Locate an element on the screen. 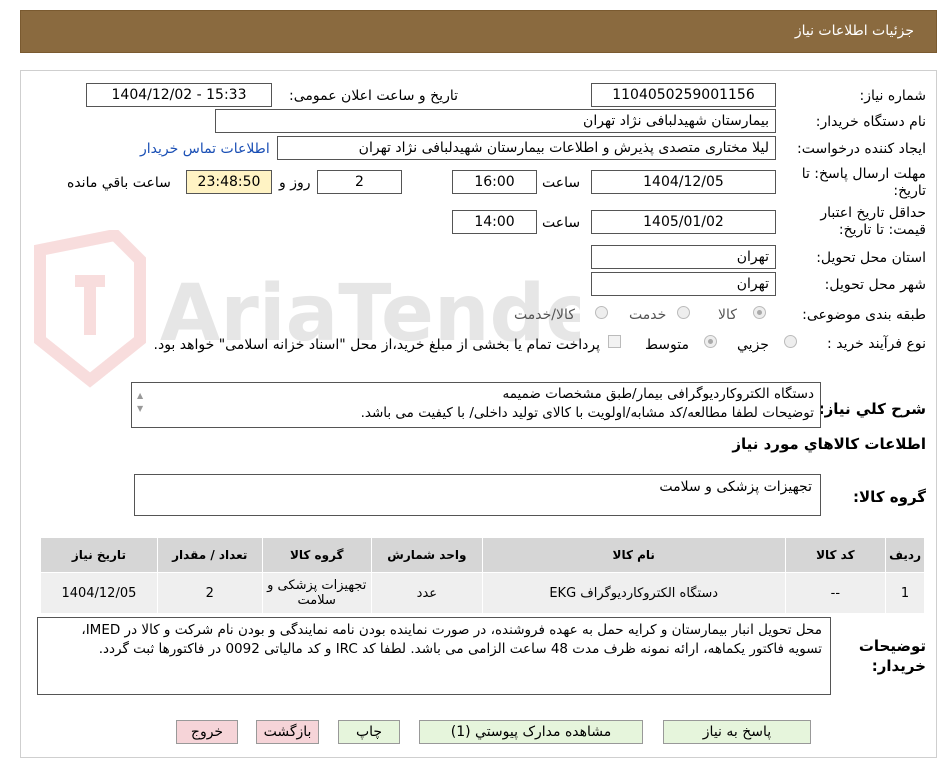  price-validity-time-field: 14:00 is located at coordinates (494, 222).